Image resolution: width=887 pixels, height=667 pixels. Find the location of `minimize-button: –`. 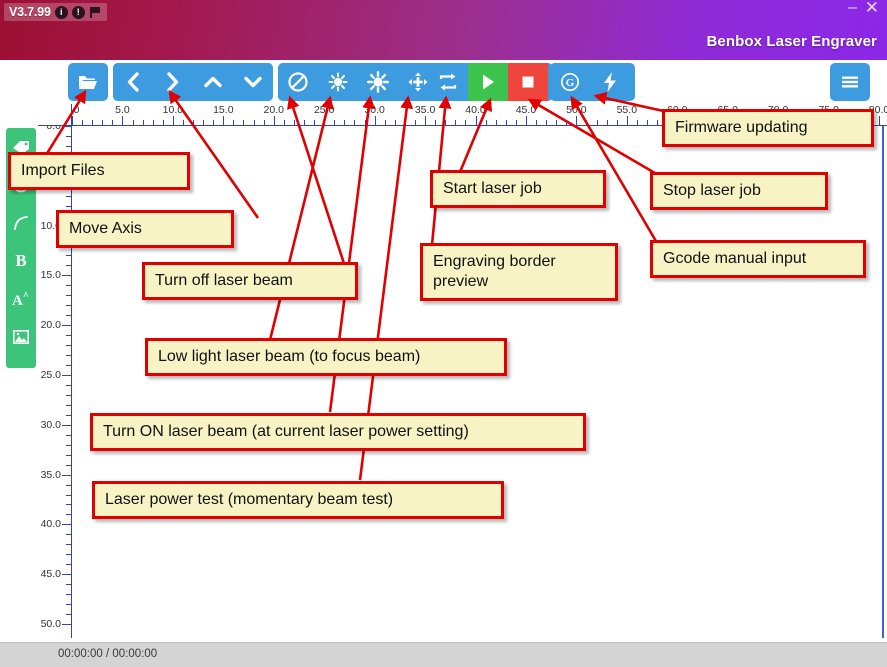

minimize-button: – is located at coordinates (852, 8).